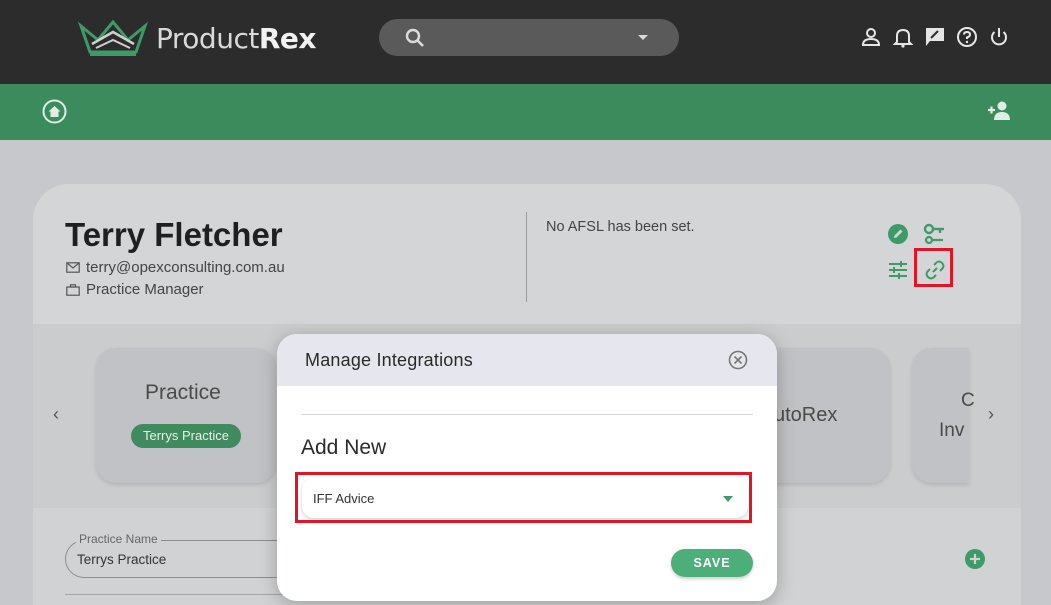  What do you see at coordinates (620, 227) in the screenshot?
I see `afsl-status: No AFSL has been set.` at bounding box center [620, 227].